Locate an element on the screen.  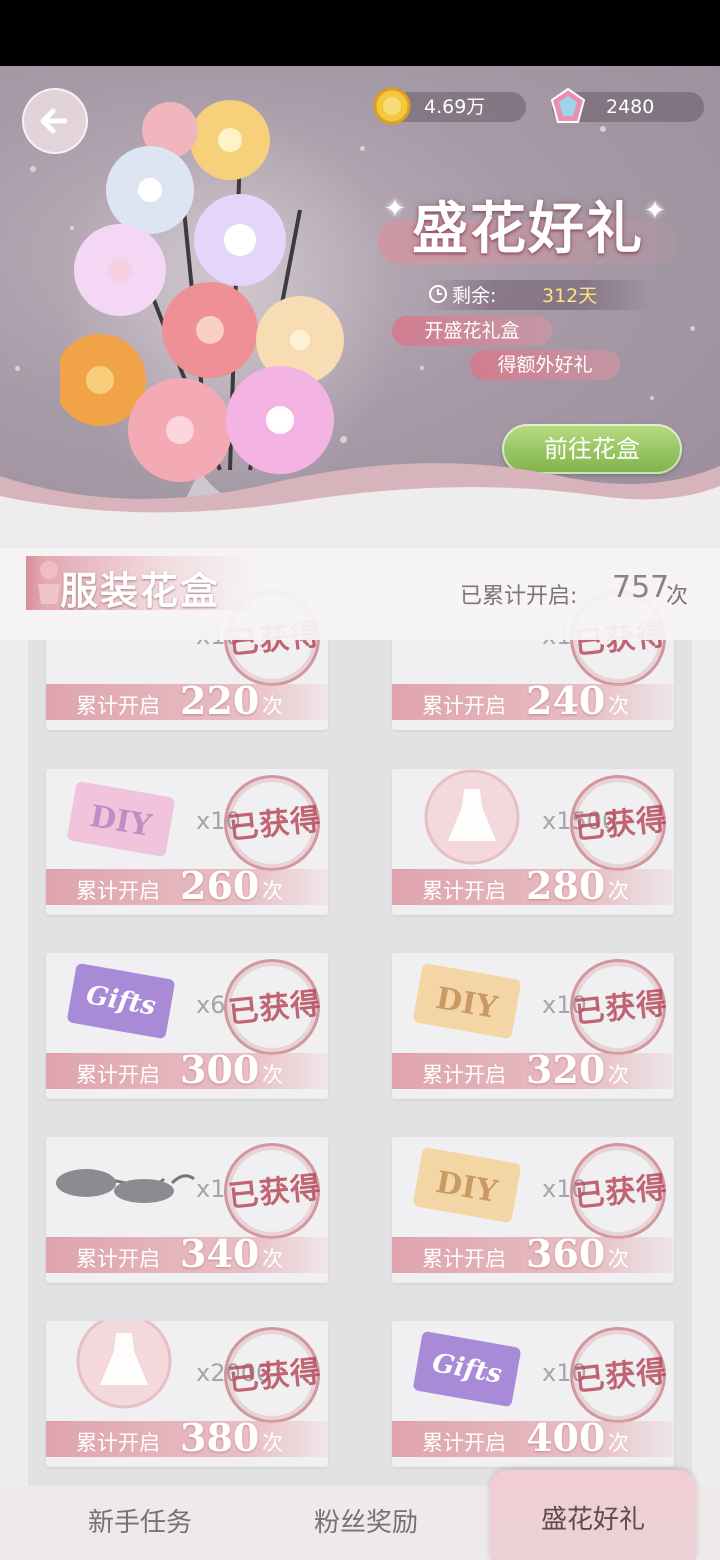
open-giftbox-tip: 开盛花礼盒 is located at coordinates (472, 331).